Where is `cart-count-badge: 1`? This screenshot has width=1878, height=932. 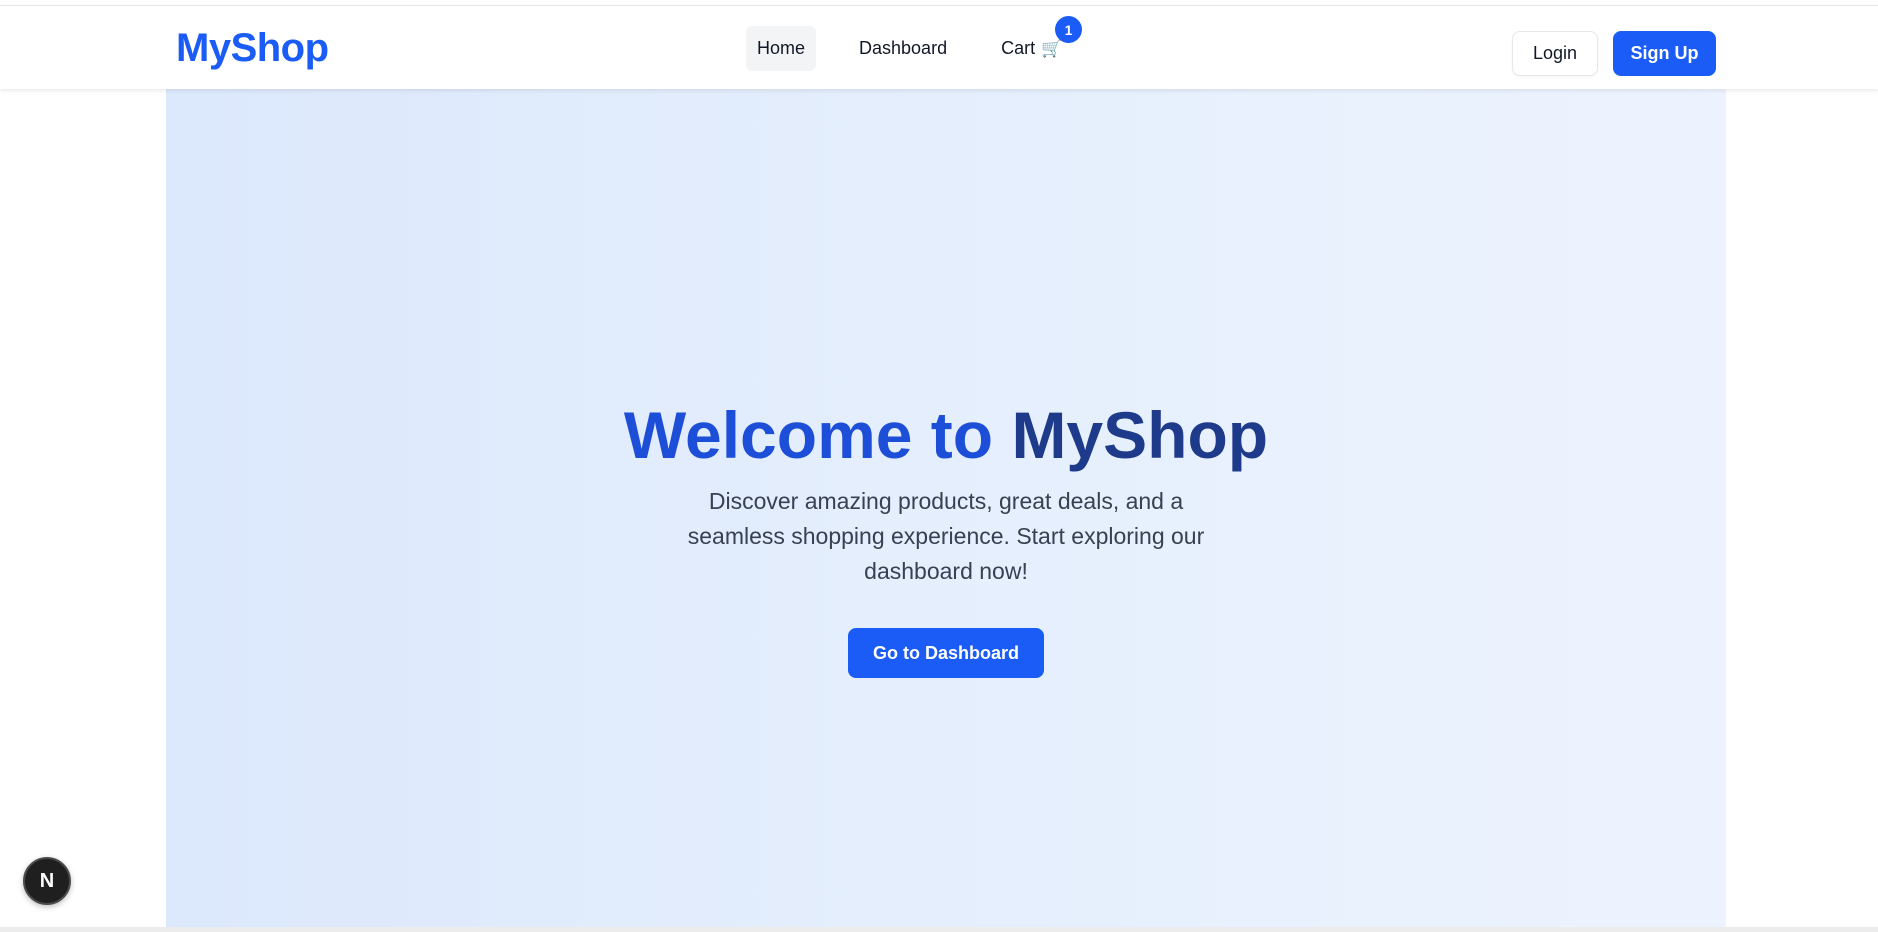 cart-count-badge: 1 is located at coordinates (1069, 29).